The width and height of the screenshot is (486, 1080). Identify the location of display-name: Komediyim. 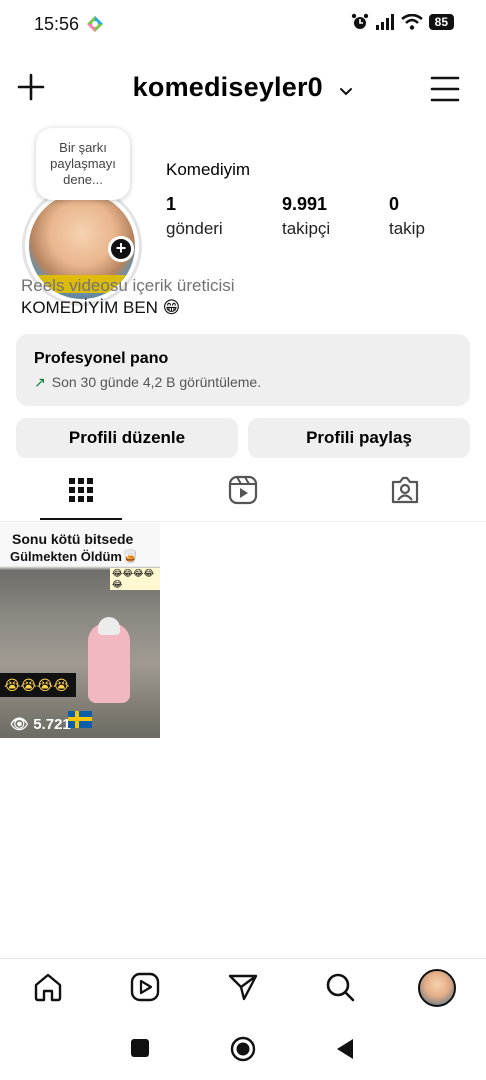
(208, 169).